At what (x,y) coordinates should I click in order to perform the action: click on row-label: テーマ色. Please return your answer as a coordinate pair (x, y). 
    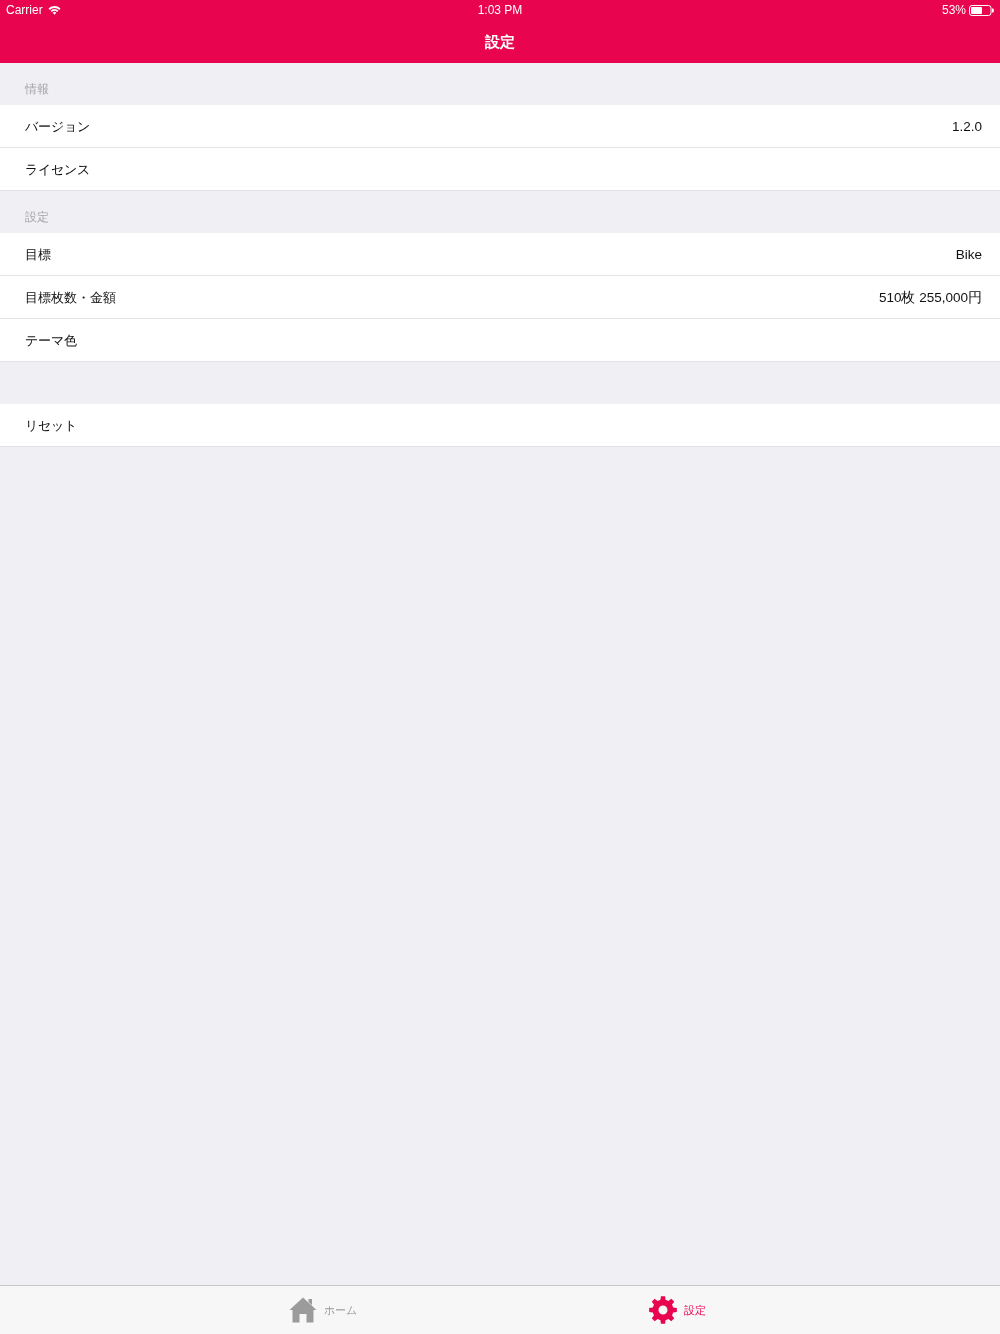
    Looking at the image, I should click on (51, 340).